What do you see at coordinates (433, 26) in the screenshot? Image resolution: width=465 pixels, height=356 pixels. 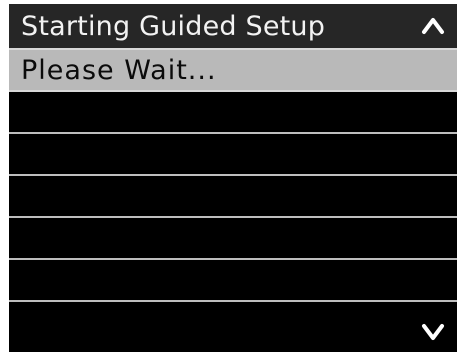 I see `chevron-up-icon` at bounding box center [433, 26].